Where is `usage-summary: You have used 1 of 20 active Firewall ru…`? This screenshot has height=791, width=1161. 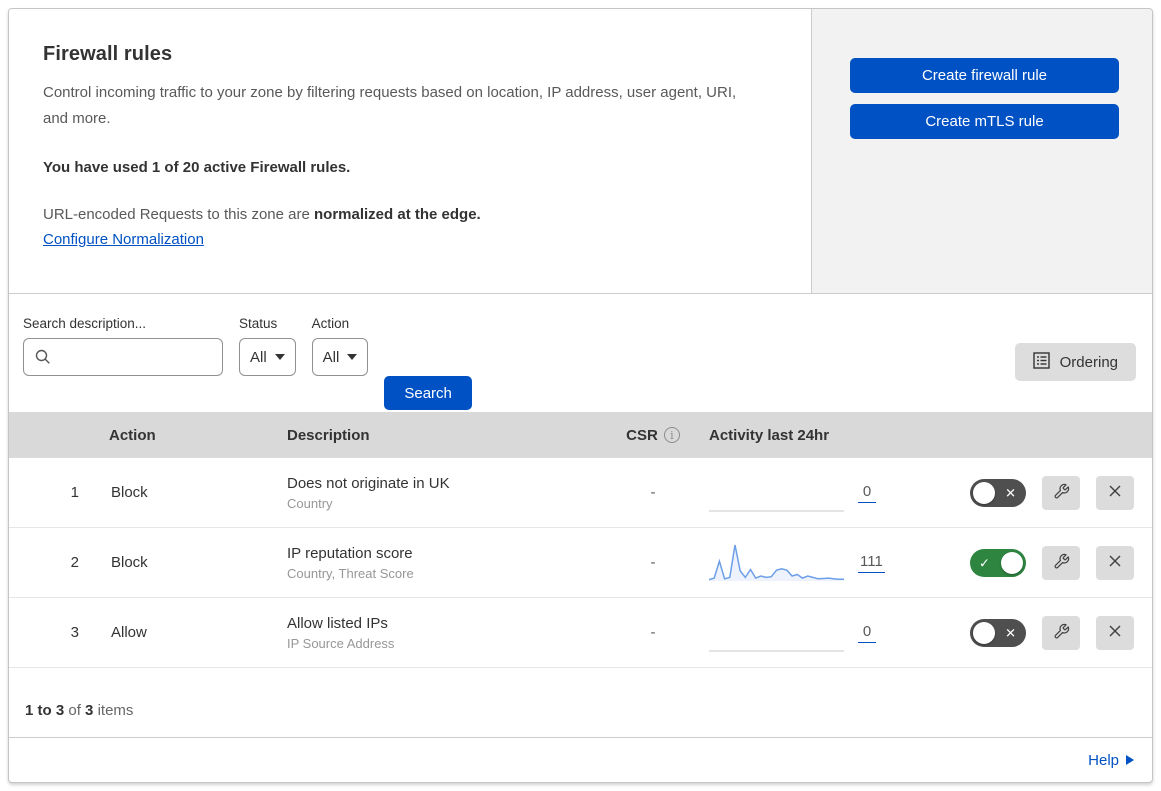
usage-summary: You have used 1 of 20 active Firewall ru… is located at coordinates (197, 167).